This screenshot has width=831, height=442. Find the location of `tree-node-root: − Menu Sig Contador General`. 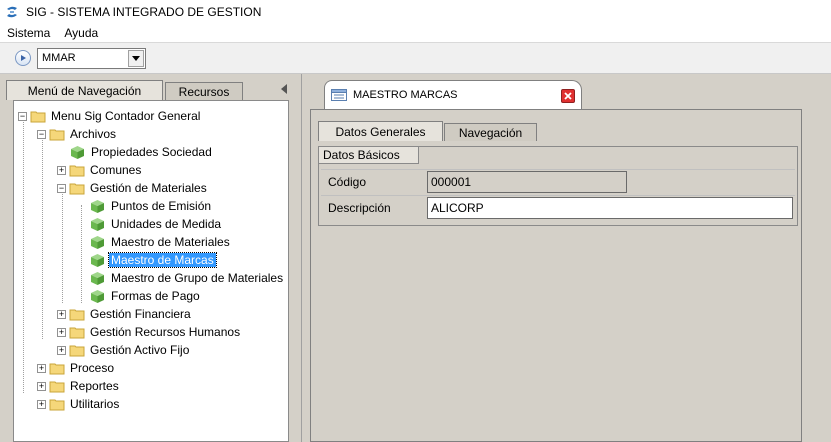

tree-node-root: − Menu Sig Contador General is located at coordinates (110, 116).